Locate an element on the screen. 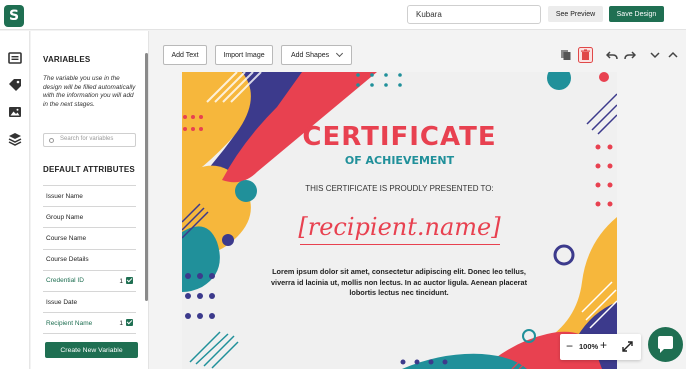 The image size is (686, 369). variable-search-input: Search for variables is located at coordinates (89, 140).